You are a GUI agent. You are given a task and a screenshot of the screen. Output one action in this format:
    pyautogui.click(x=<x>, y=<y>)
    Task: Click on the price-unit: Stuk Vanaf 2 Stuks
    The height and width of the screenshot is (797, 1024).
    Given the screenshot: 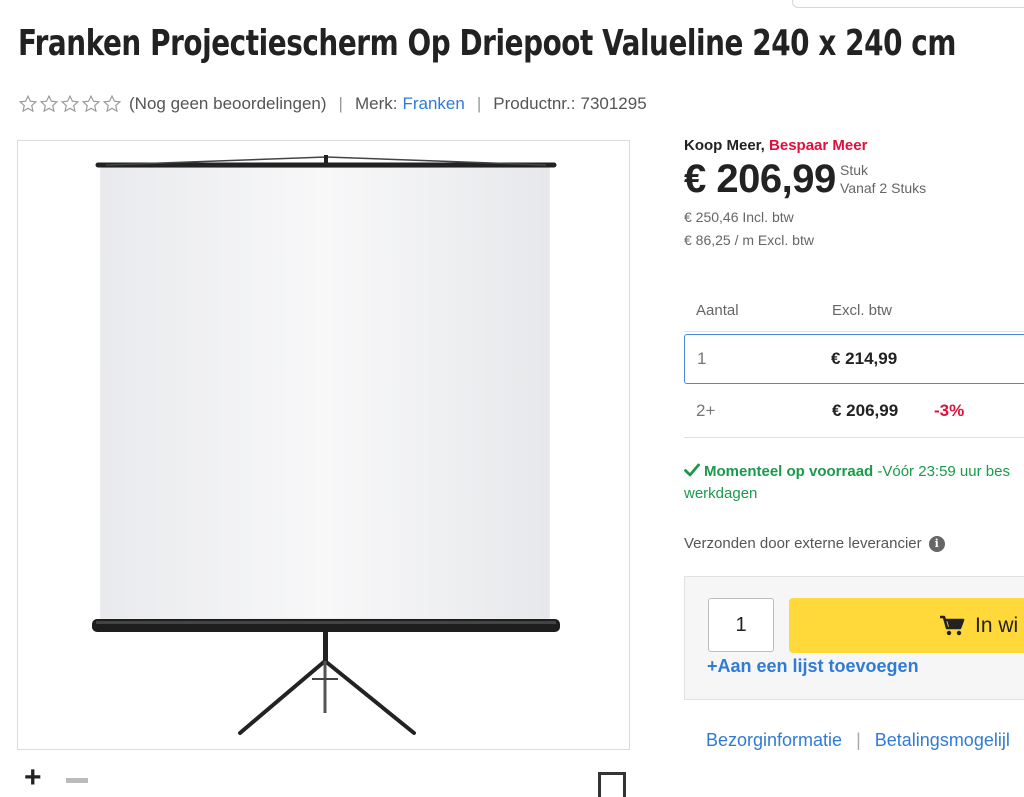 What is the action you would take?
    pyautogui.click(x=883, y=179)
    